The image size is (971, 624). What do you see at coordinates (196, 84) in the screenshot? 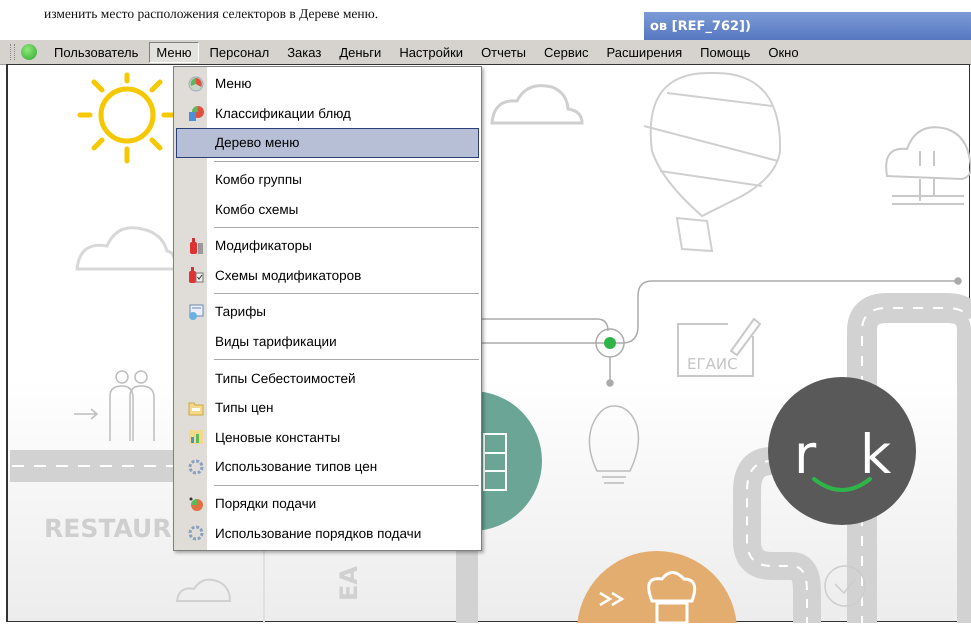
I see `pie-chart-icon` at bounding box center [196, 84].